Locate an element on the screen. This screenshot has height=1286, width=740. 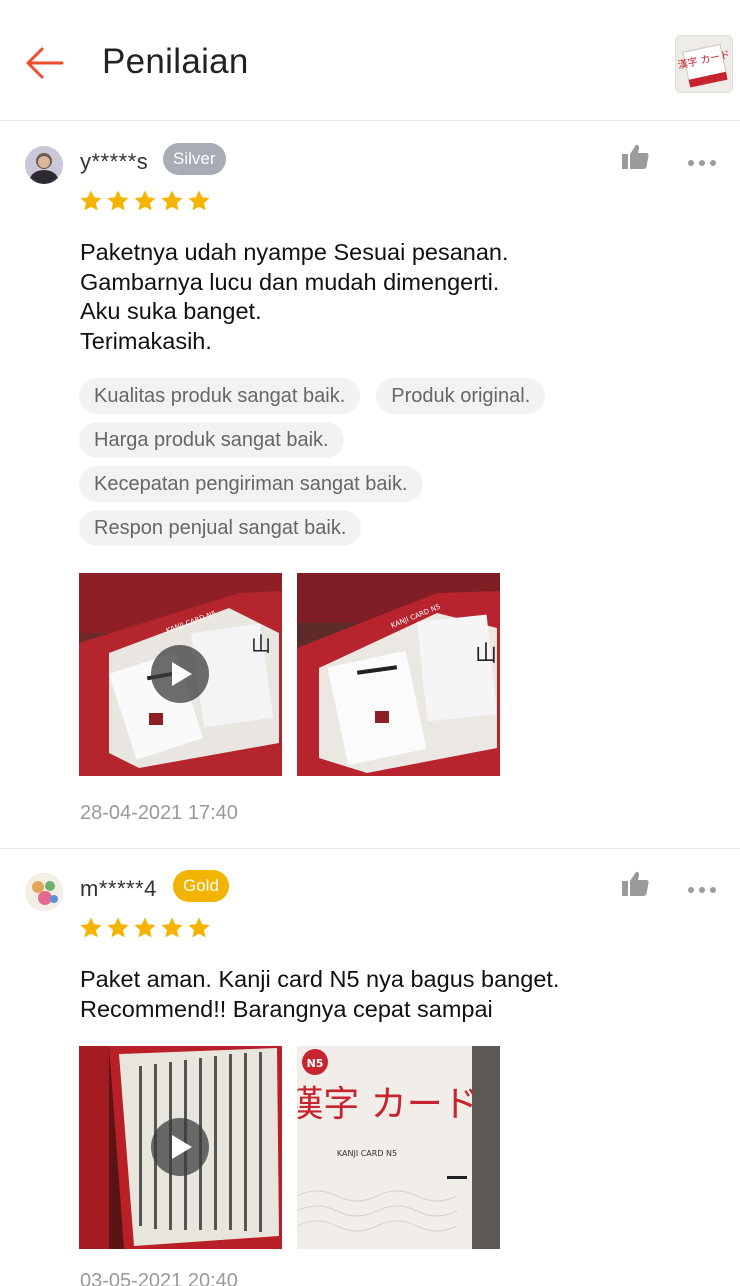
review-timestamp: 03-05-2021 20:40 is located at coordinates (159, 1278).